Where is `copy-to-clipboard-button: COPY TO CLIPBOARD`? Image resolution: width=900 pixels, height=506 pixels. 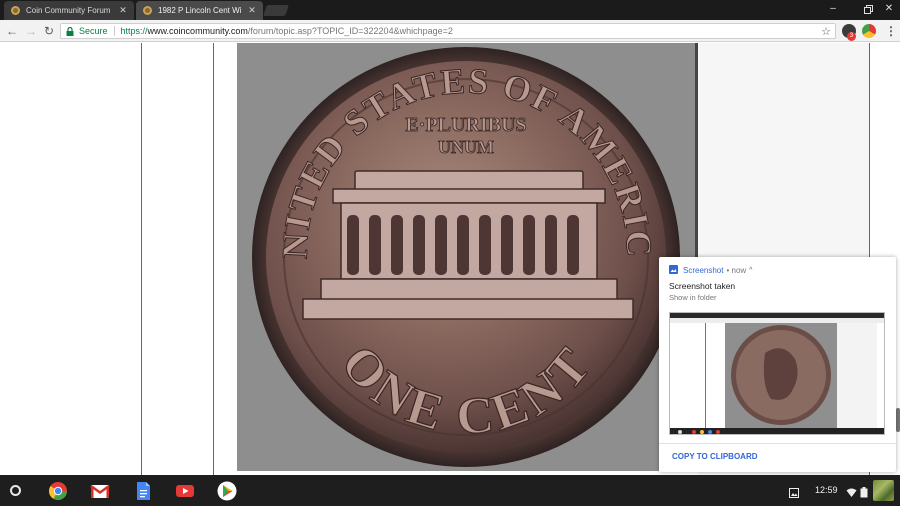 copy-to-clipboard-button: COPY TO CLIPBOARD is located at coordinates (715, 456).